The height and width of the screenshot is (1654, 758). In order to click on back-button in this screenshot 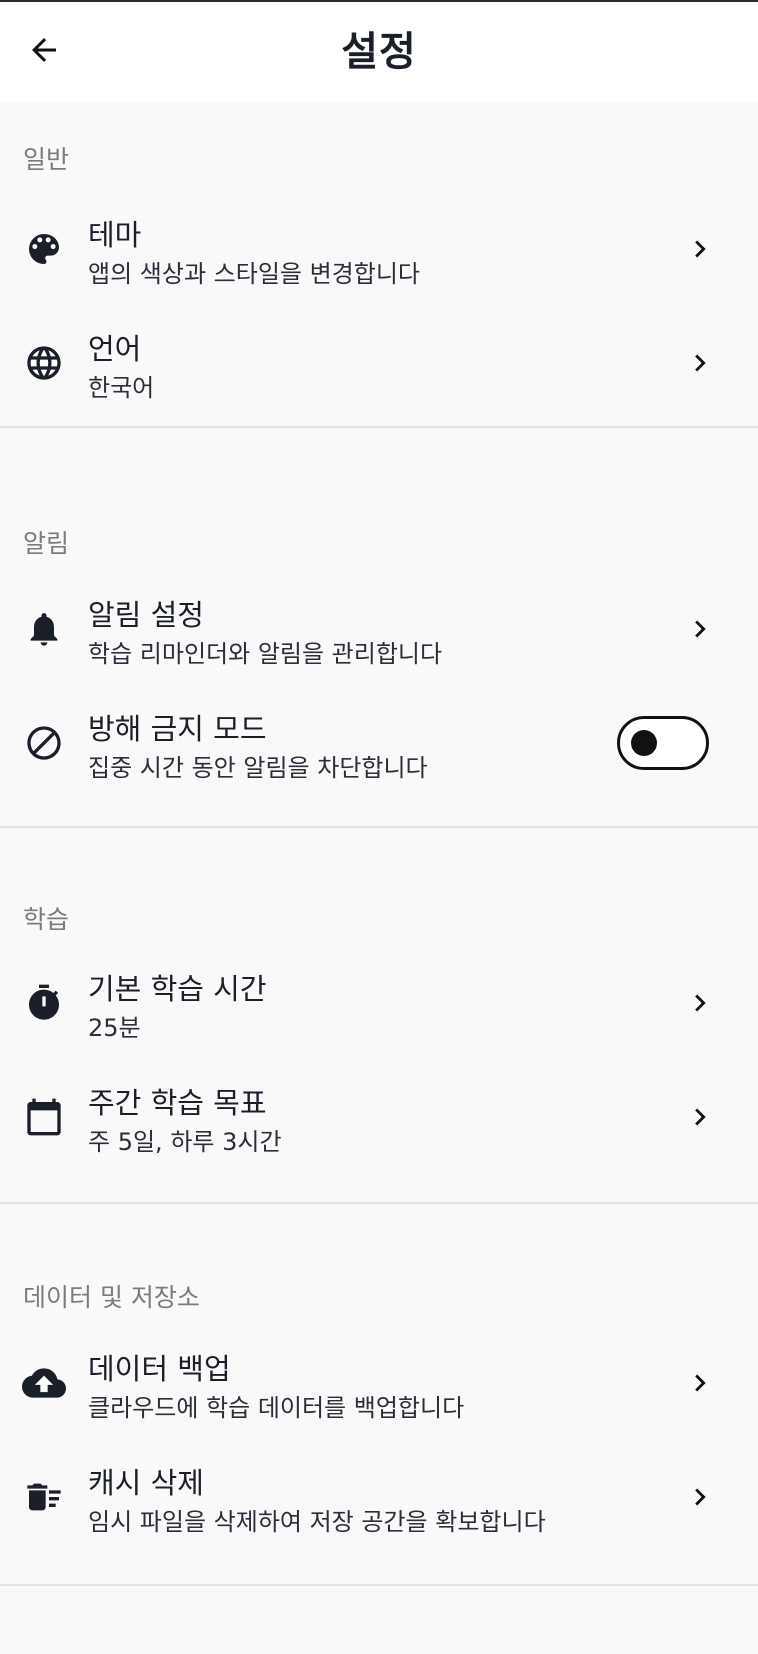, I will do `click(44, 50)`.